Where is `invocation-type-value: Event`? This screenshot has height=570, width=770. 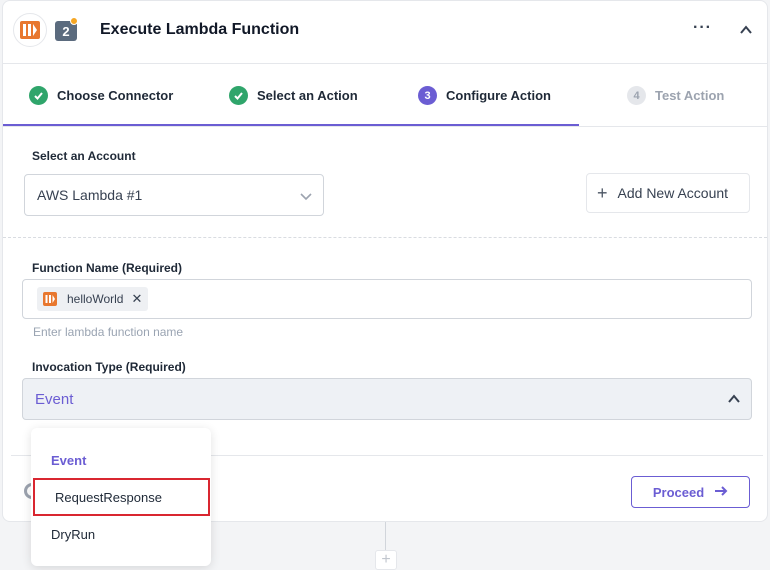 invocation-type-value: Event is located at coordinates (54, 399).